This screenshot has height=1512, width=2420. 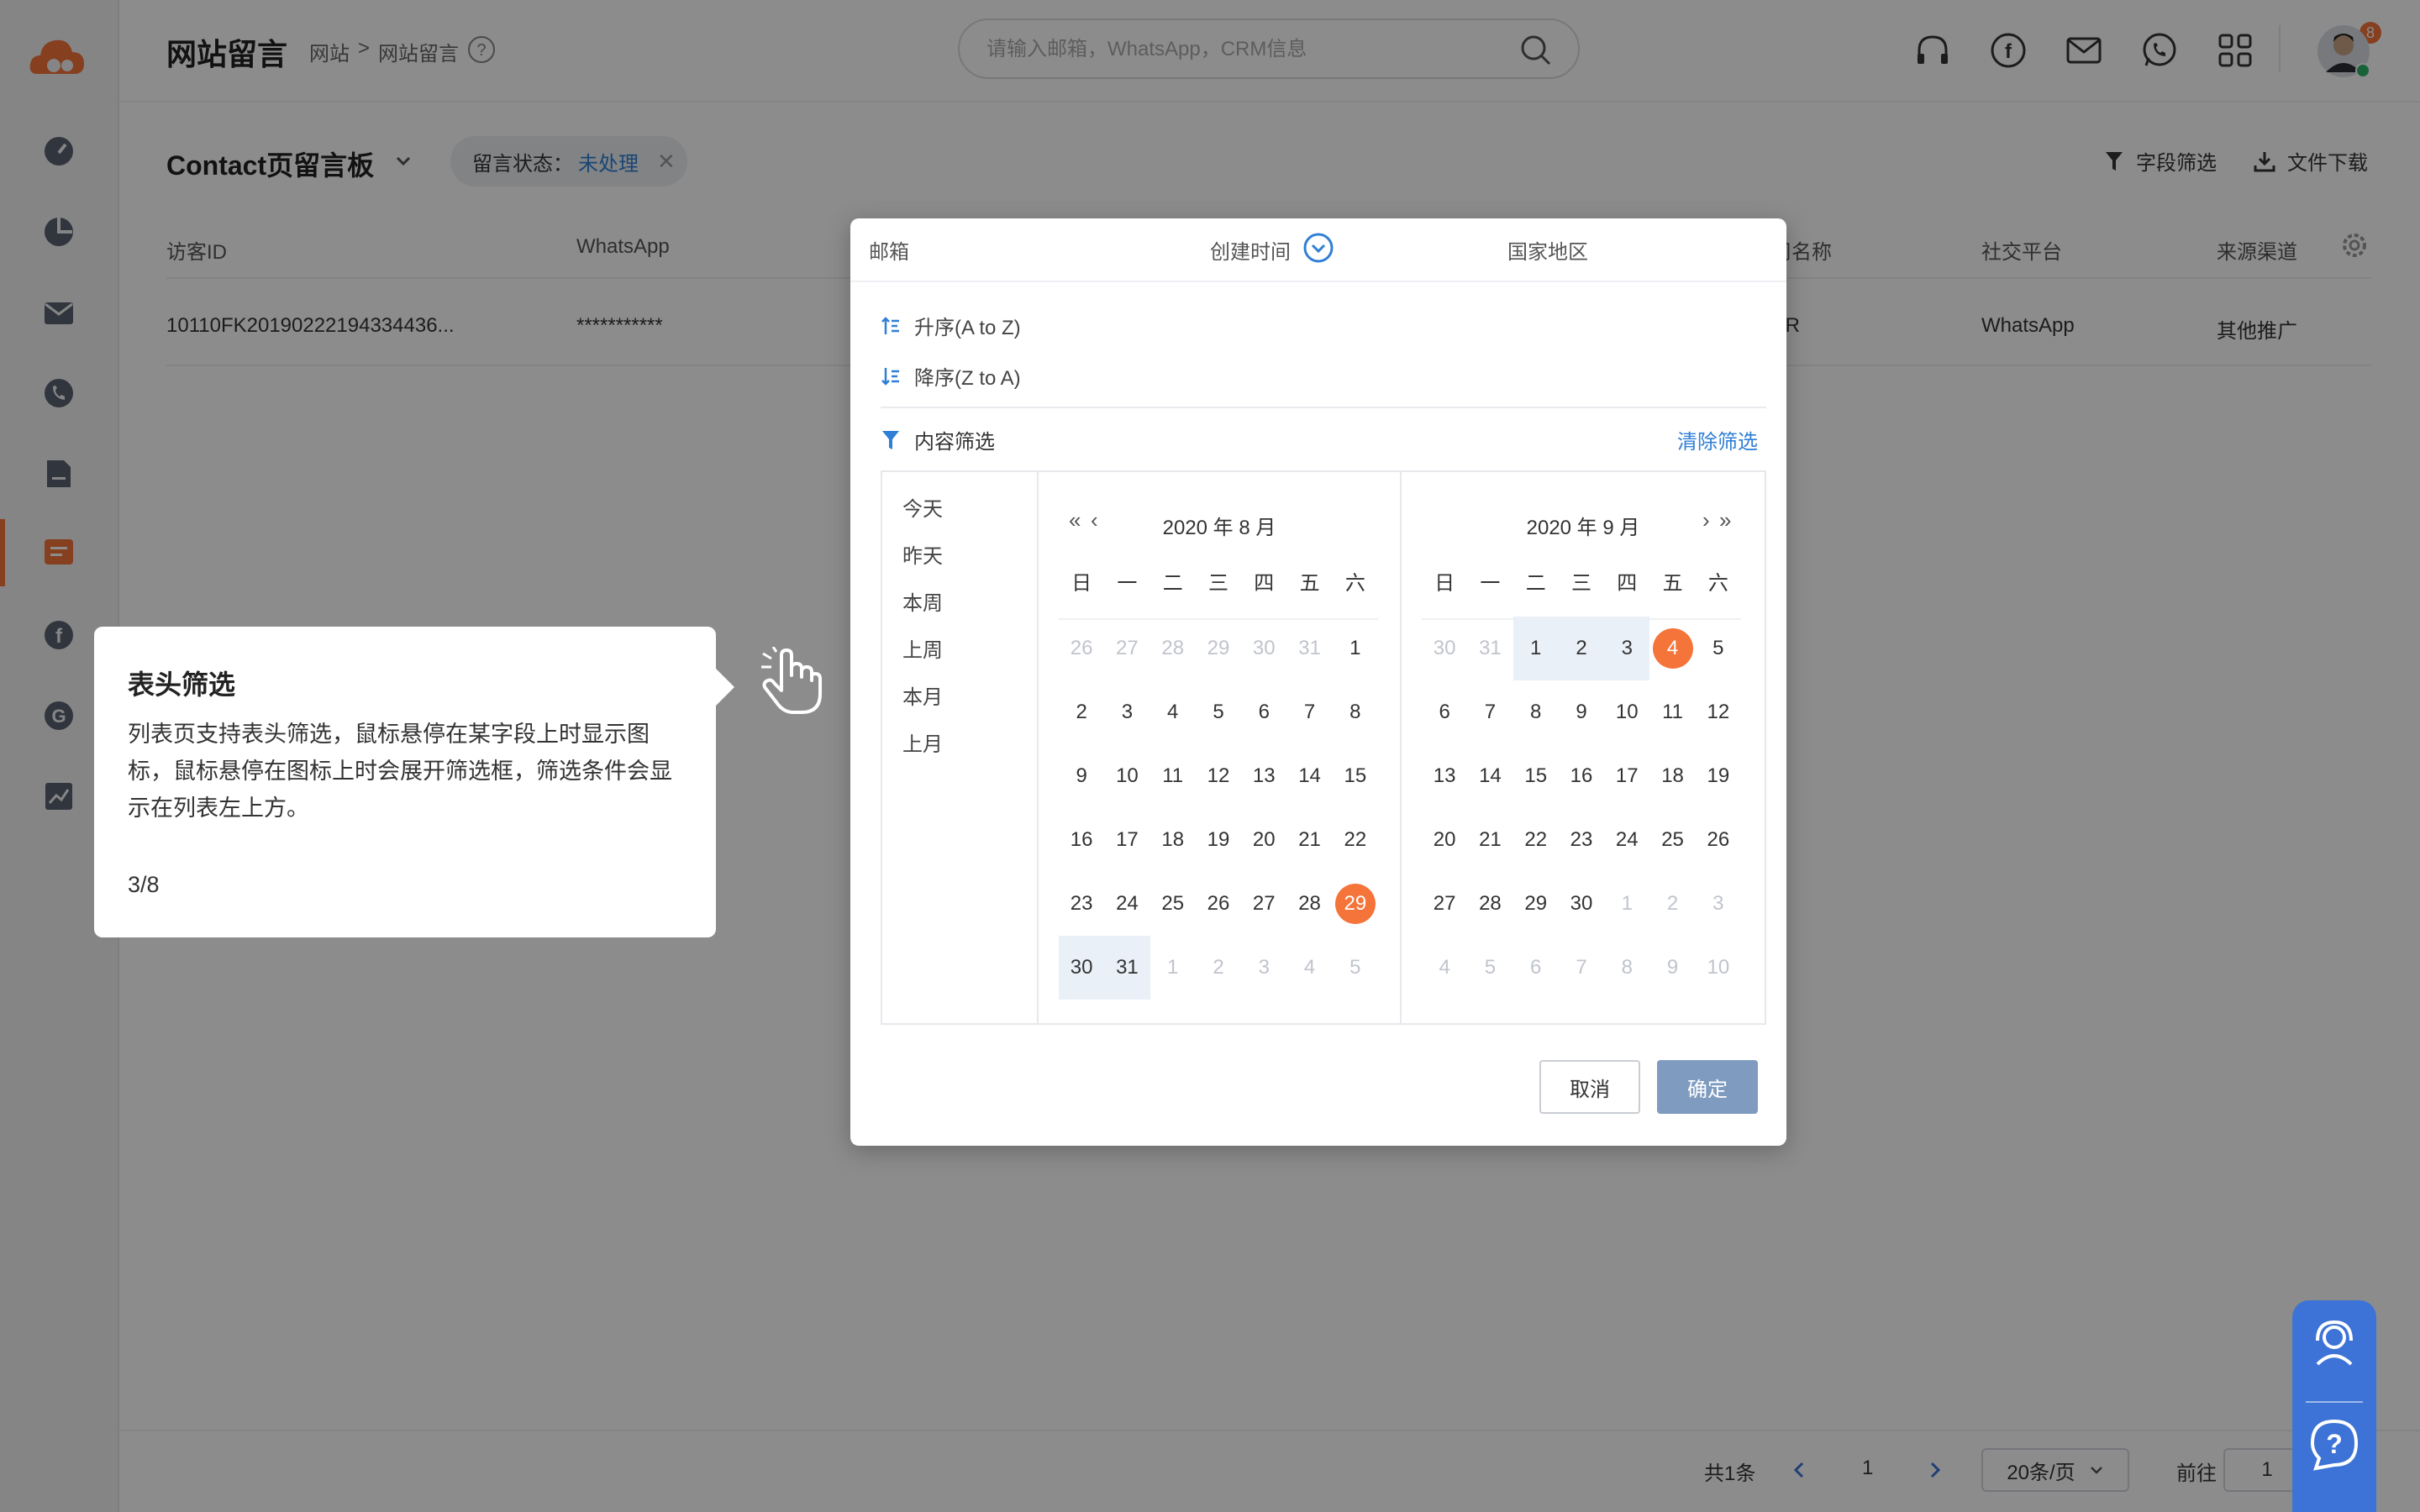 What do you see at coordinates (1708, 1087) in the screenshot?
I see `confirm-button: 确定` at bounding box center [1708, 1087].